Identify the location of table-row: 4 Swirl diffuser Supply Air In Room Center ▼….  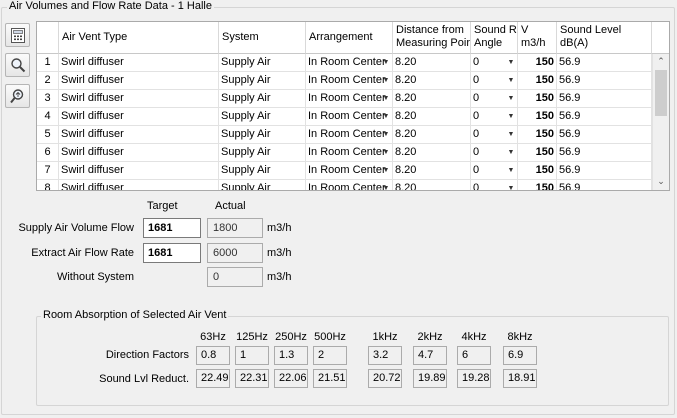
(344, 117).